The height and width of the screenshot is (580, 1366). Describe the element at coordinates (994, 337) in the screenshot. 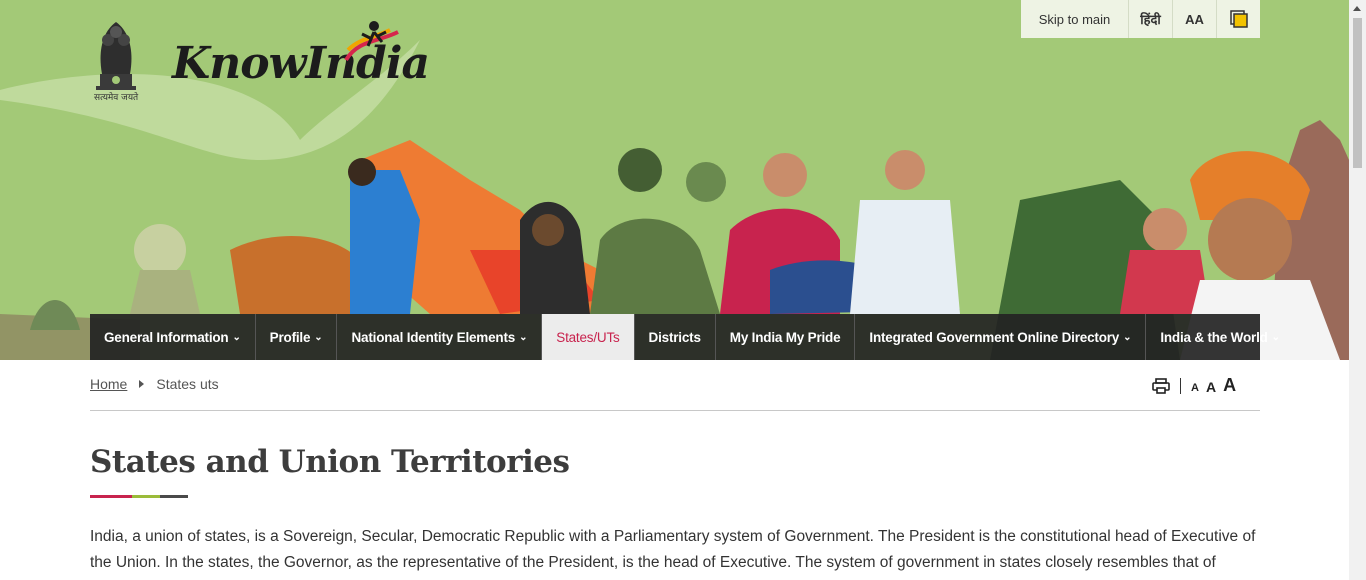

I see `nav-label: Integrated Government Online Directory` at that location.